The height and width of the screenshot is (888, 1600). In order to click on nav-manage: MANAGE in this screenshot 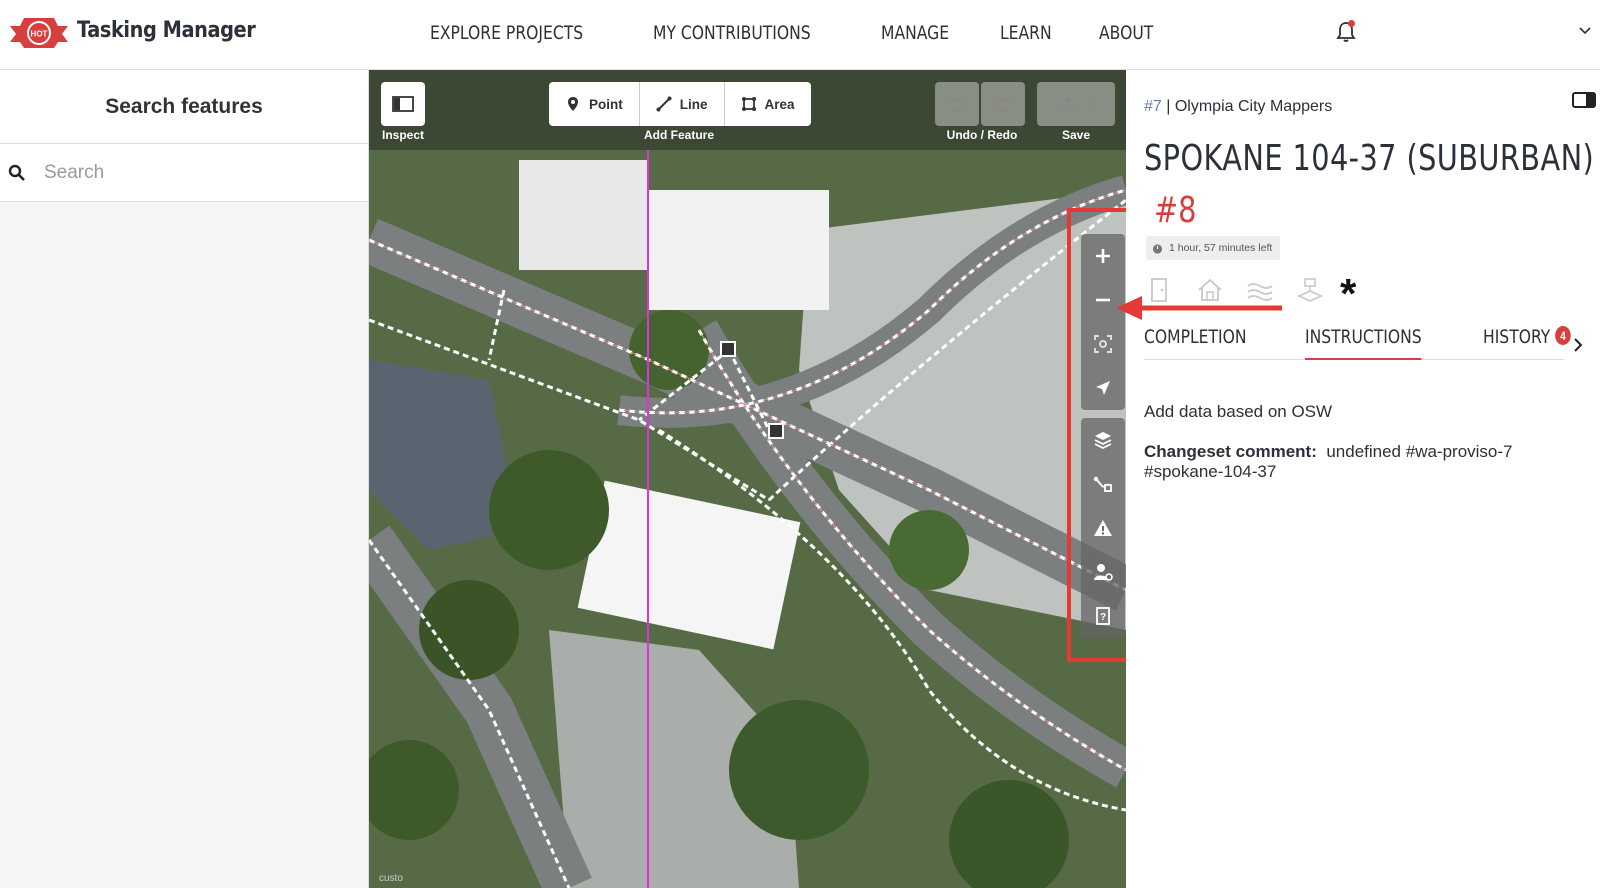, I will do `click(915, 33)`.